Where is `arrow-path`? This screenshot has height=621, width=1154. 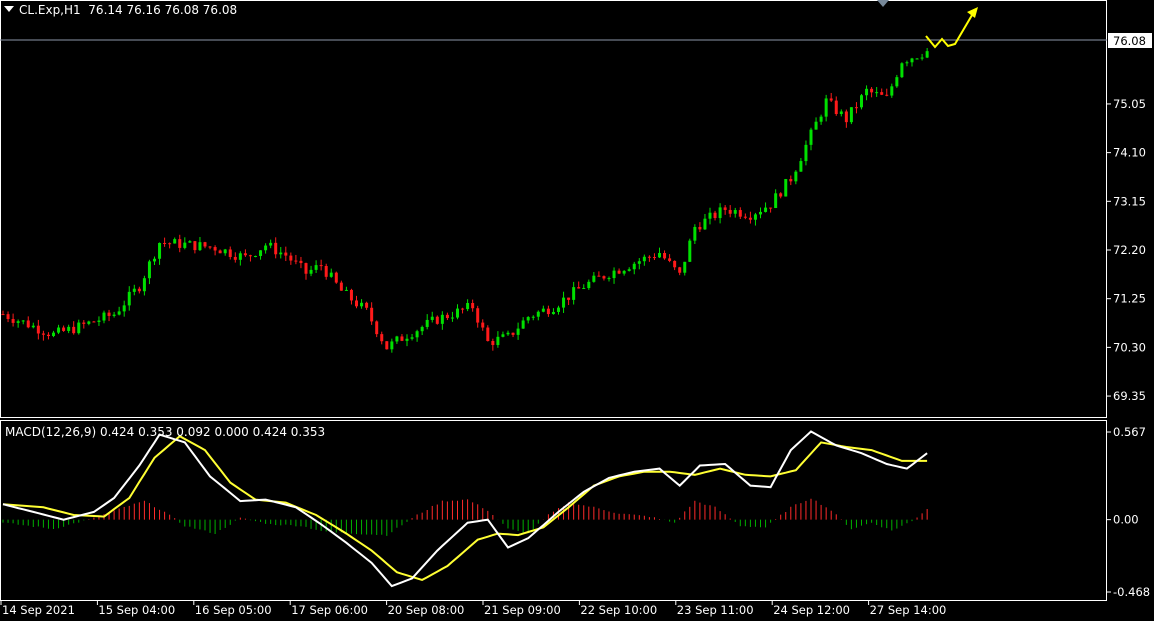
arrow-path is located at coordinates (950, 29).